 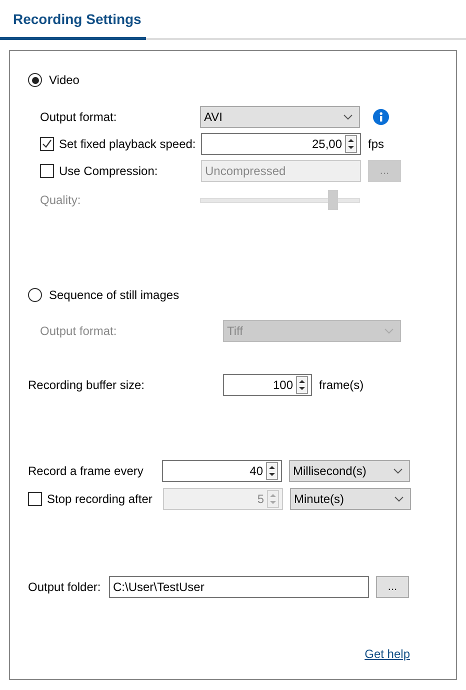 What do you see at coordinates (341, 385) in the screenshot?
I see `unit-label: frame(s)` at bounding box center [341, 385].